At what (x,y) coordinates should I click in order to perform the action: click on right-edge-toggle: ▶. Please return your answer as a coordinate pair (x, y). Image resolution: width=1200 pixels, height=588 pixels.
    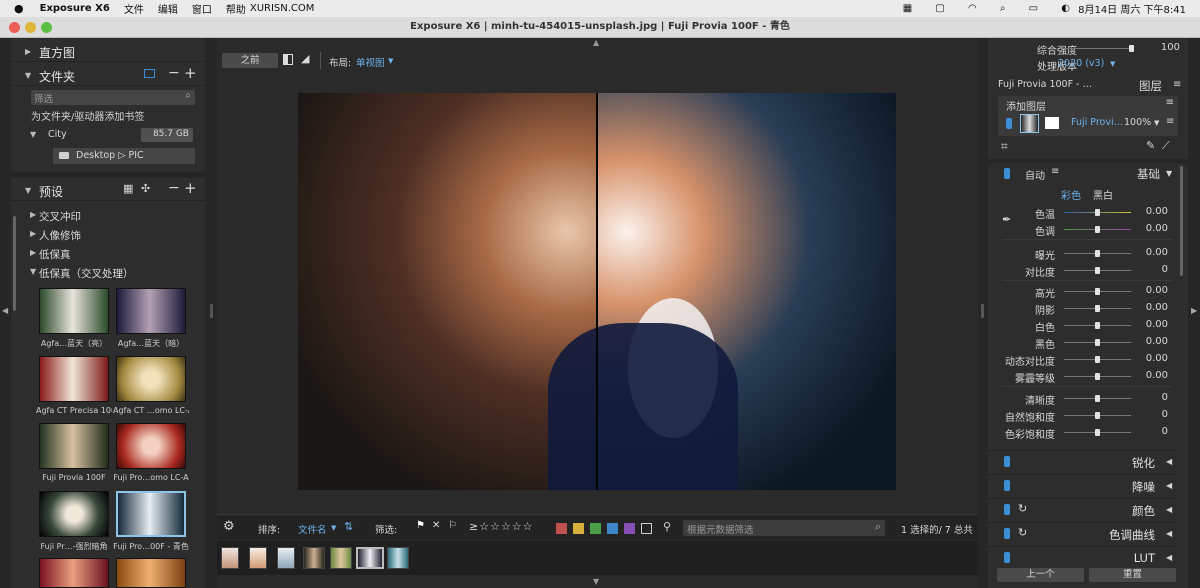
    Looking at the image, I should click on (1194, 313).